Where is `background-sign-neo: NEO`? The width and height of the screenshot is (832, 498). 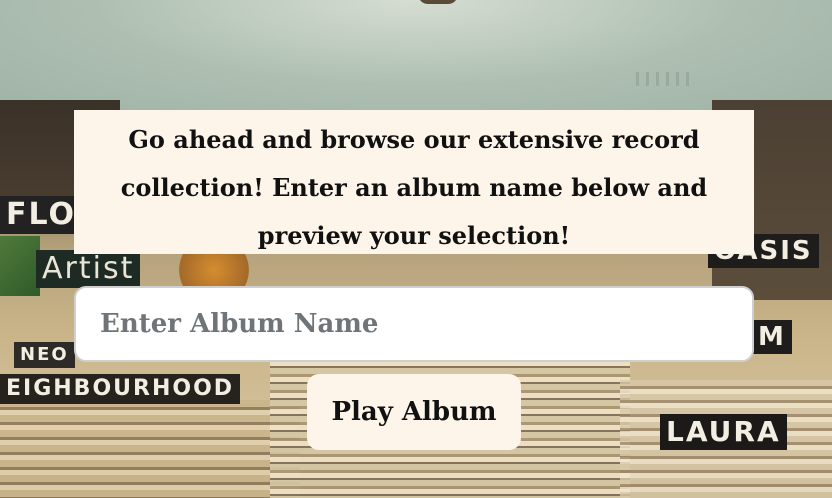 background-sign-neo: NEO is located at coordinates (44, 355).